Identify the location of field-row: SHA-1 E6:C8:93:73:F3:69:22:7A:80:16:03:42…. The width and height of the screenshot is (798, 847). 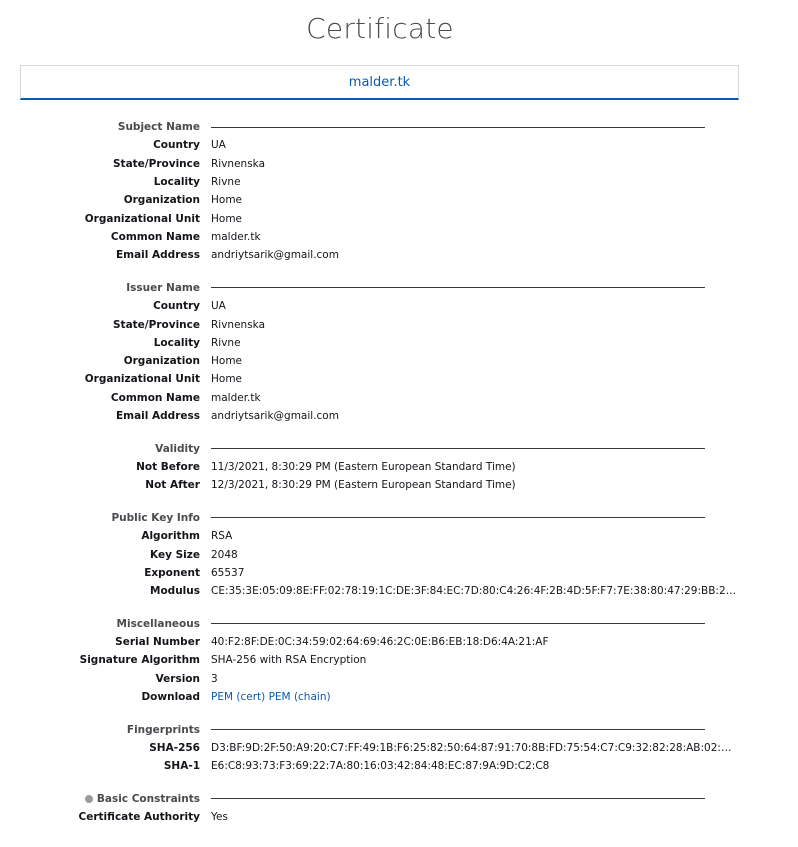
(399, 766).